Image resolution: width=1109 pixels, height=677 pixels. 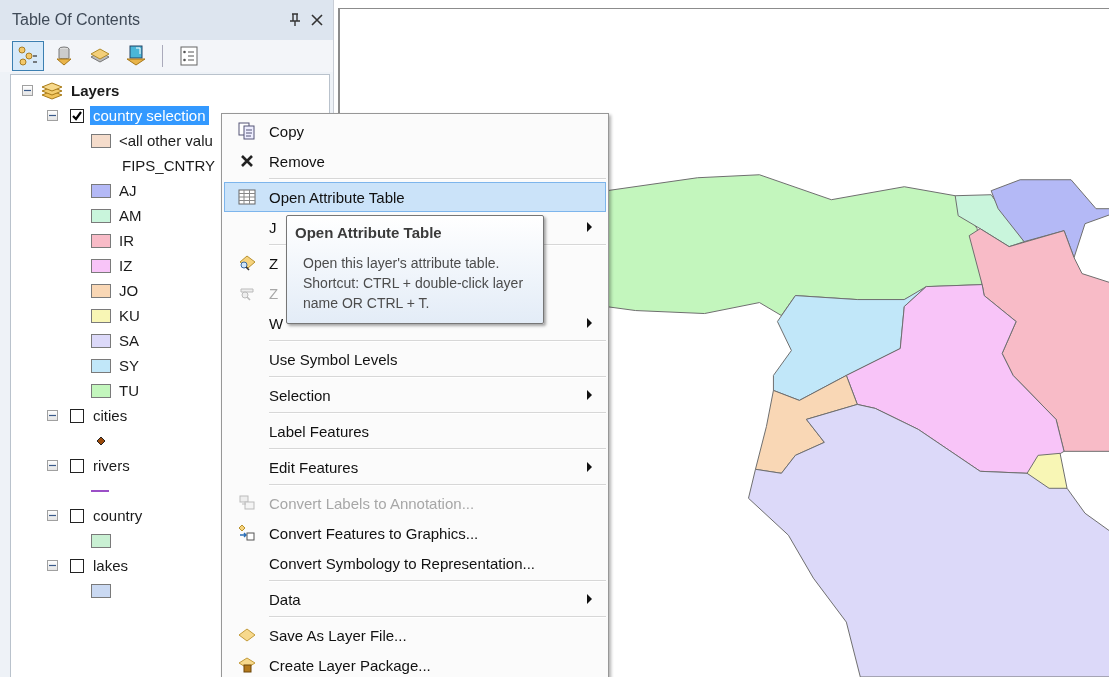 I want to click on legend-label: AJ, so click(x=128, y=190).